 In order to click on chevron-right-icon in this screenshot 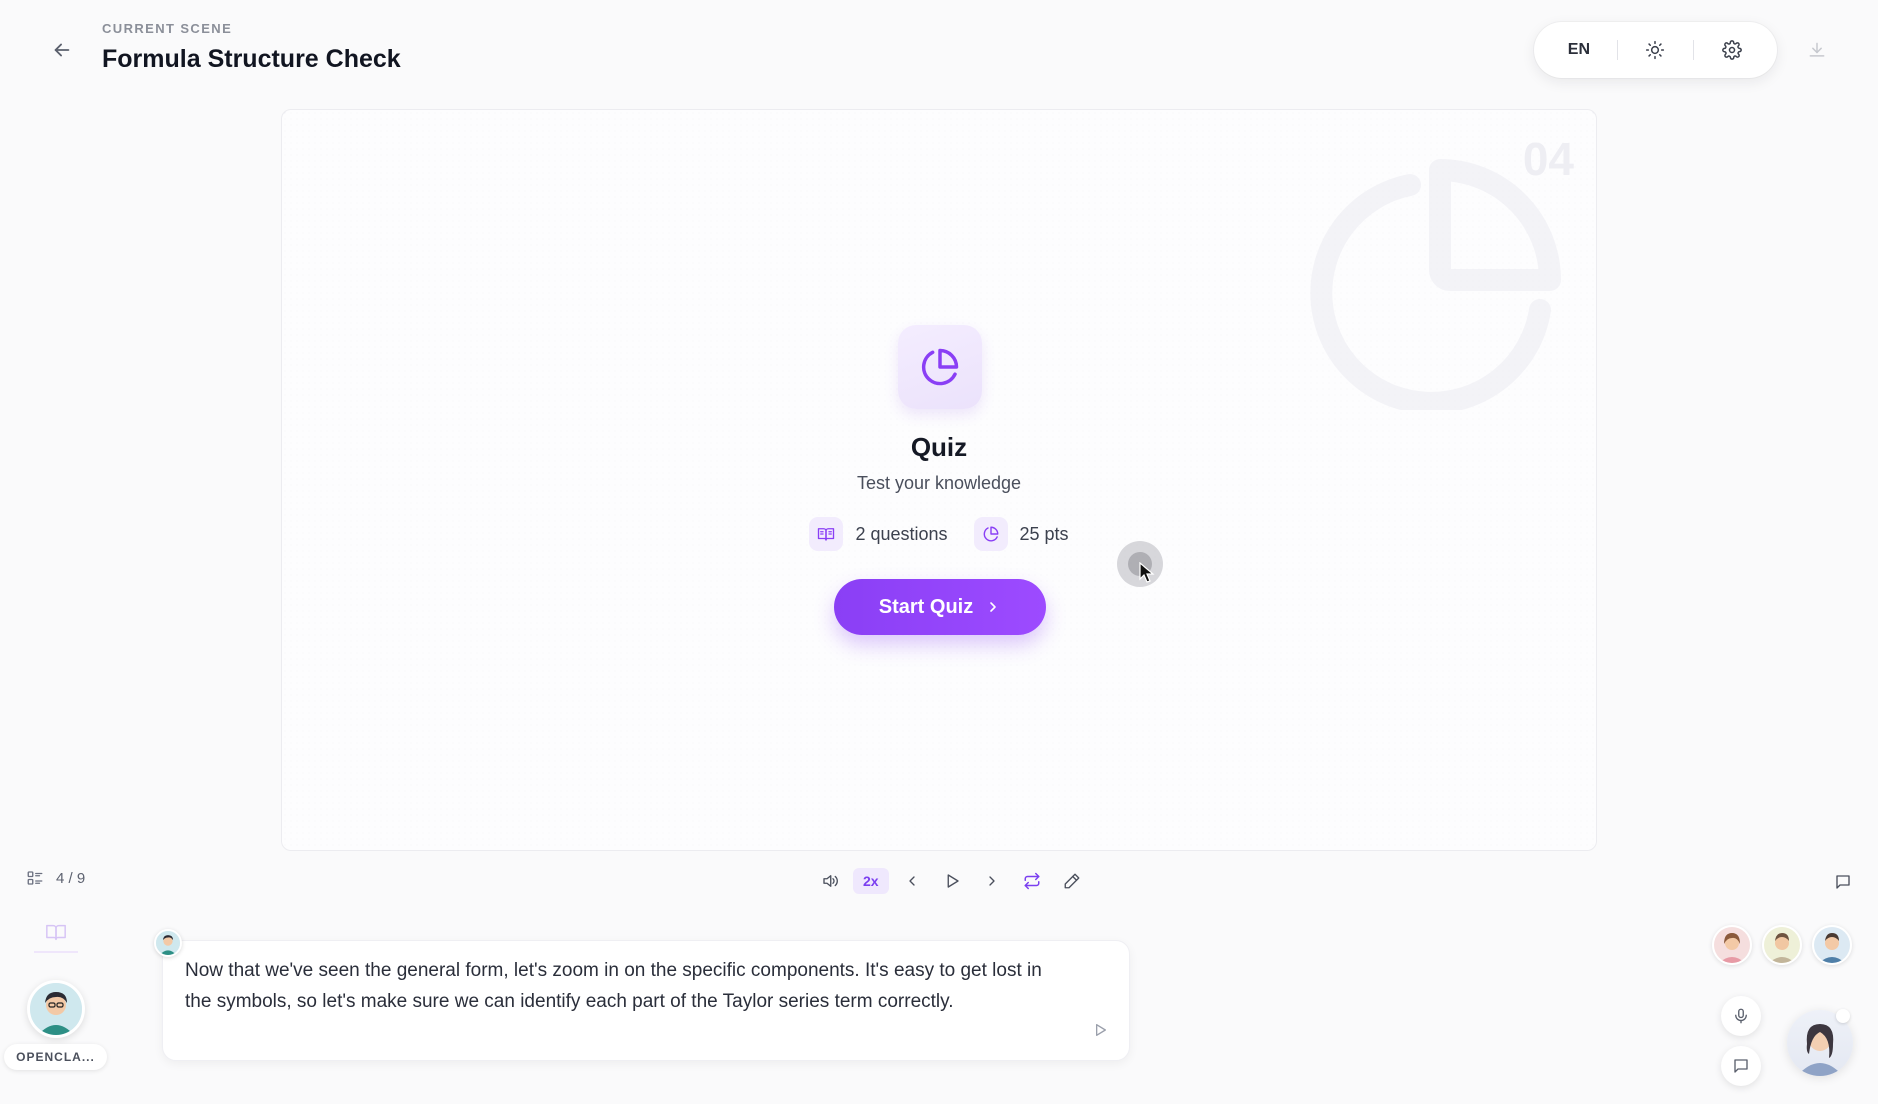, I will do `click(993, 607)`.